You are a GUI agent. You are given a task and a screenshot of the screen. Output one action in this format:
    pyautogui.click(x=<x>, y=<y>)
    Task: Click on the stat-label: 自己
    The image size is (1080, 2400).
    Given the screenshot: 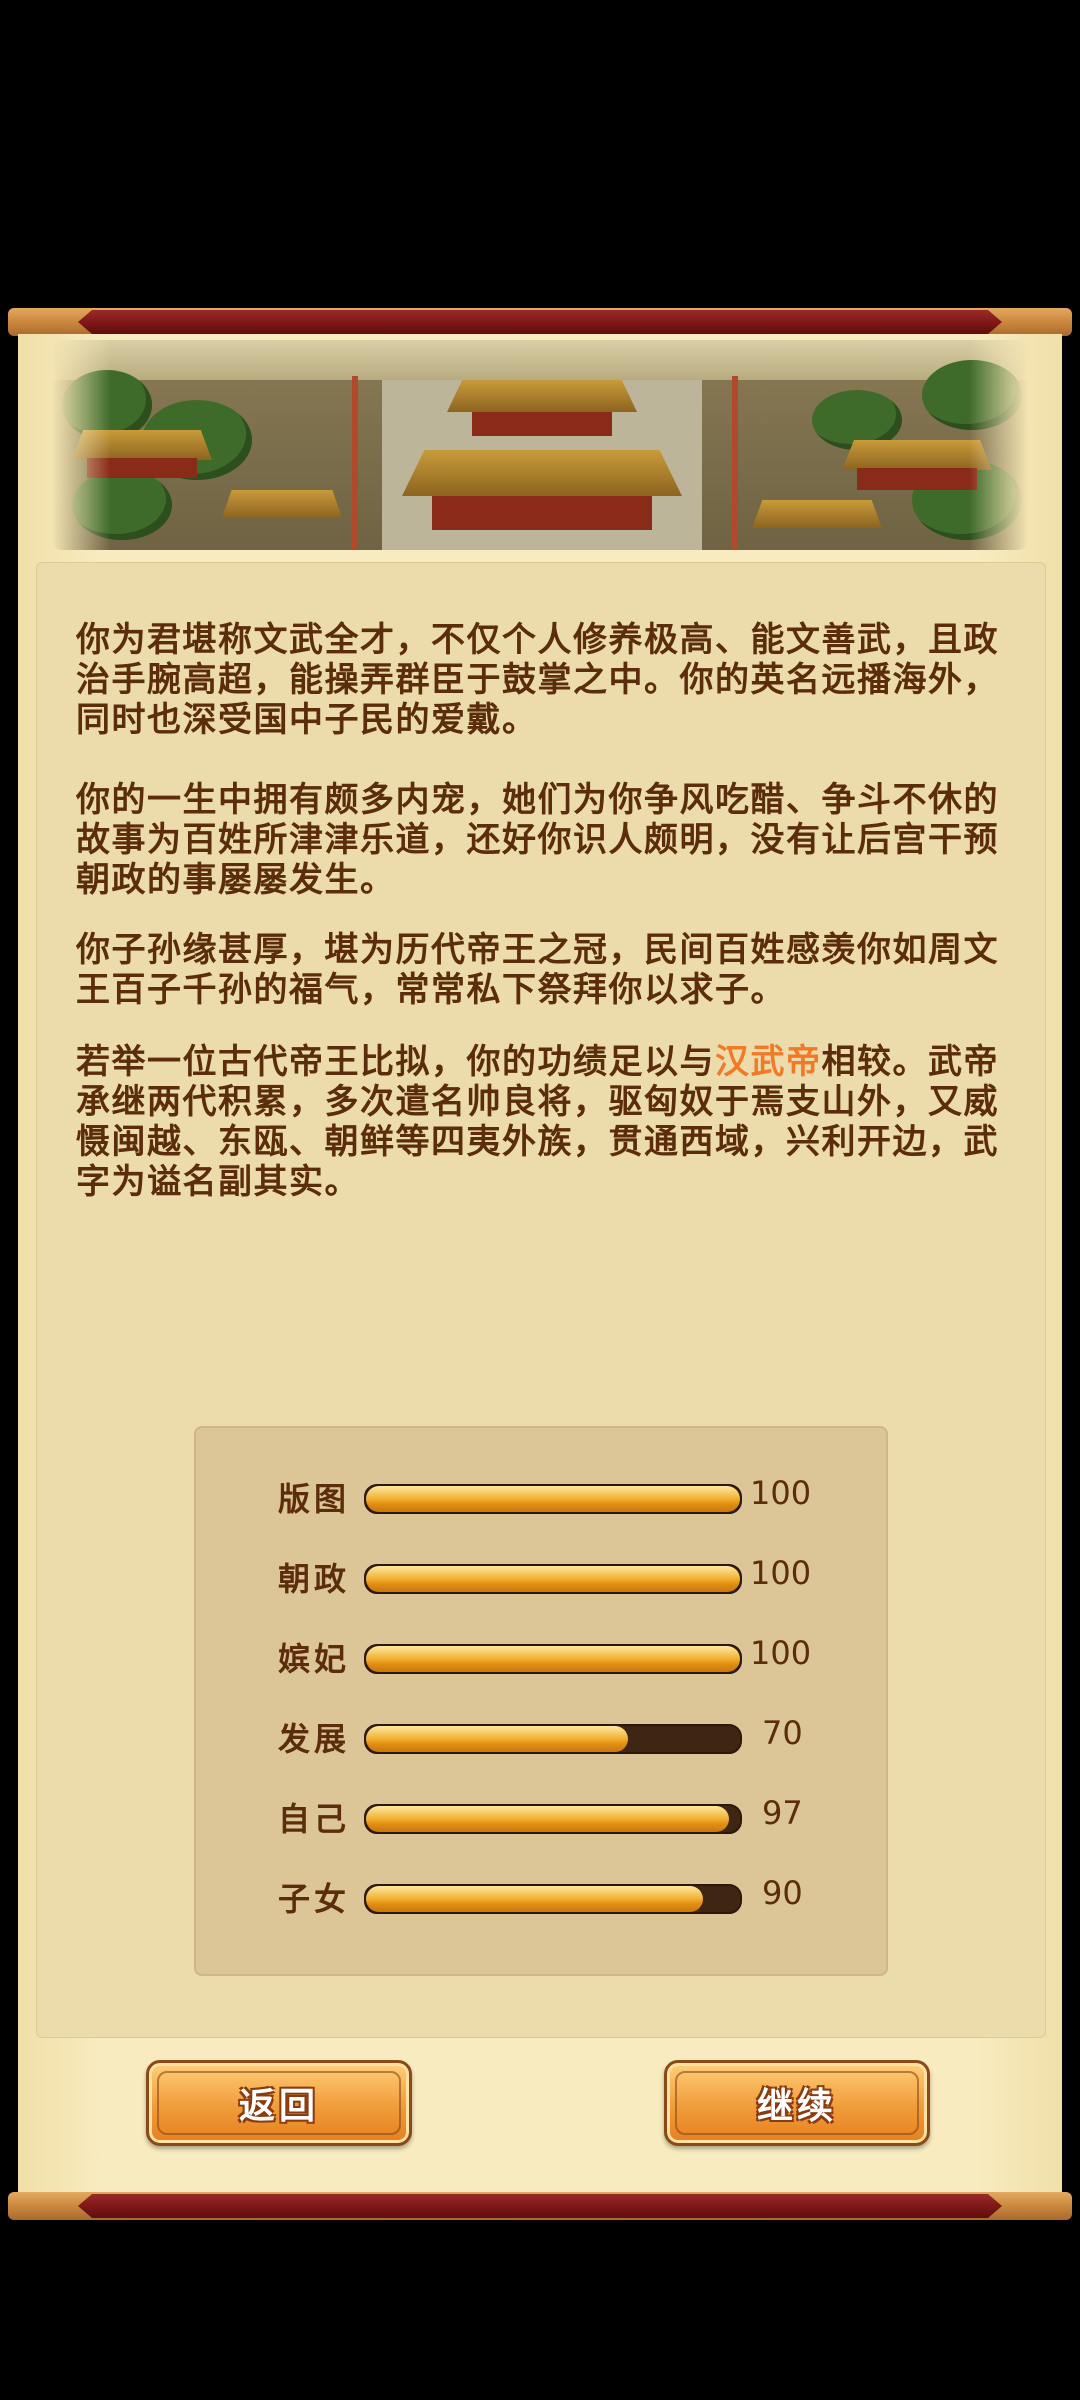 What is the action you would take?
    pyautogui.click(x=314, y=1819)
    